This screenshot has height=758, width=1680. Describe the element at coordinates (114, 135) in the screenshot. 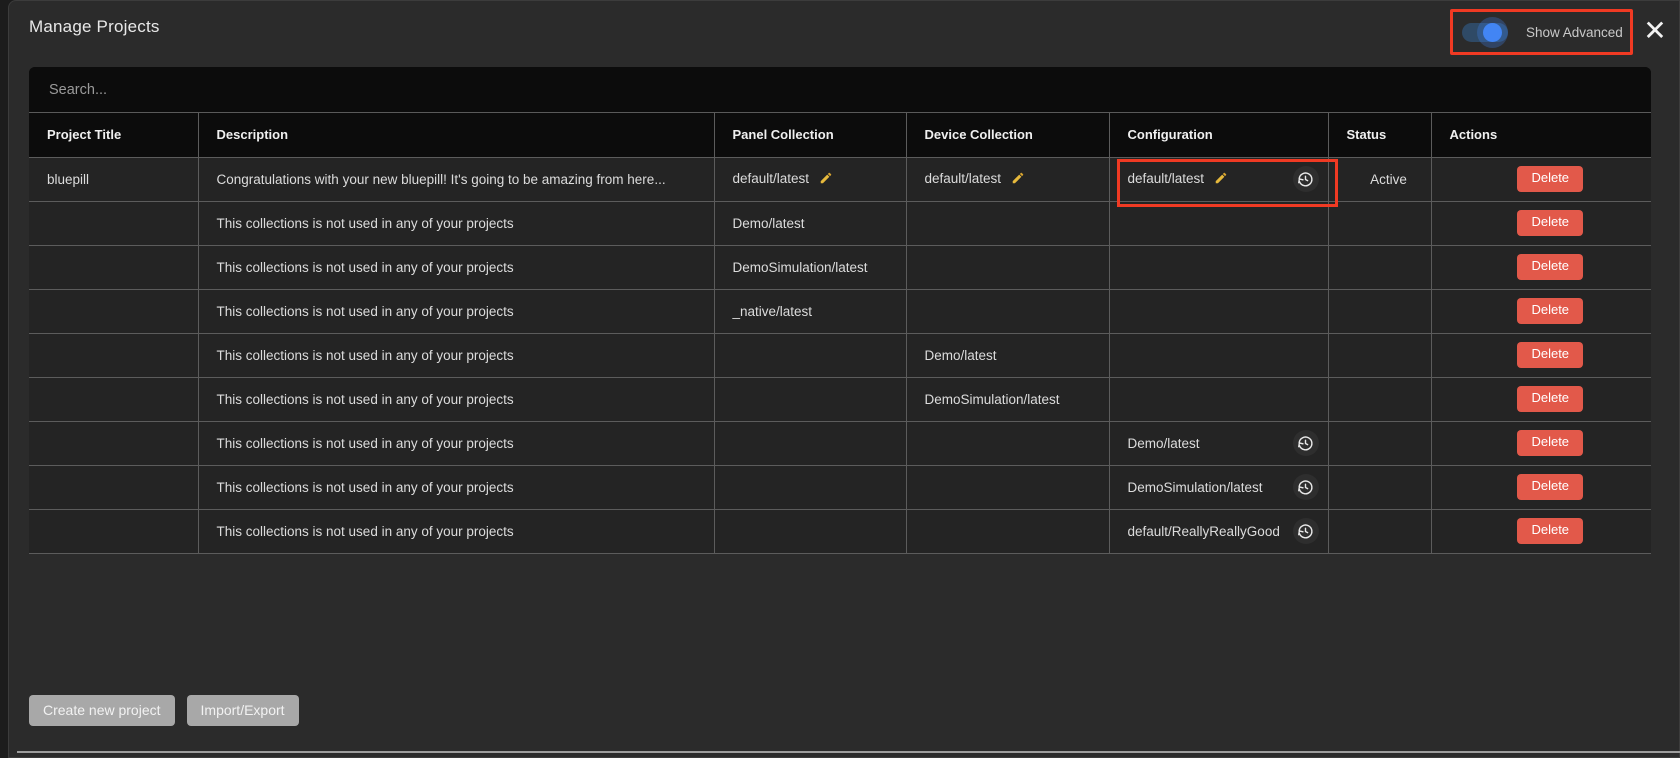

I see `column-header-project-title: Project Title` at that location.